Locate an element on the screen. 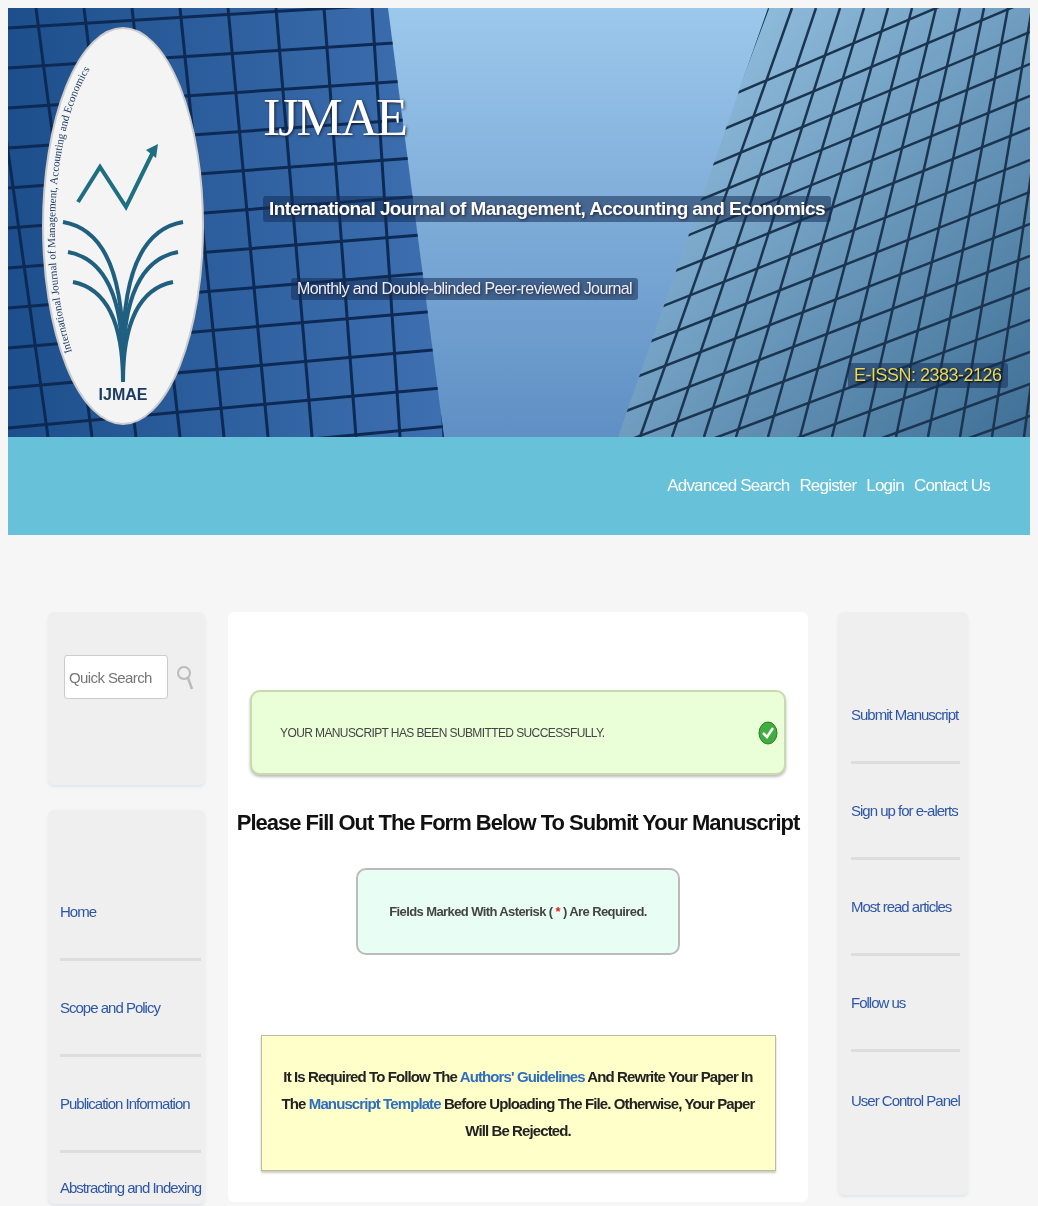  menu-link: Most read articles is located at coordinates (901, 906).